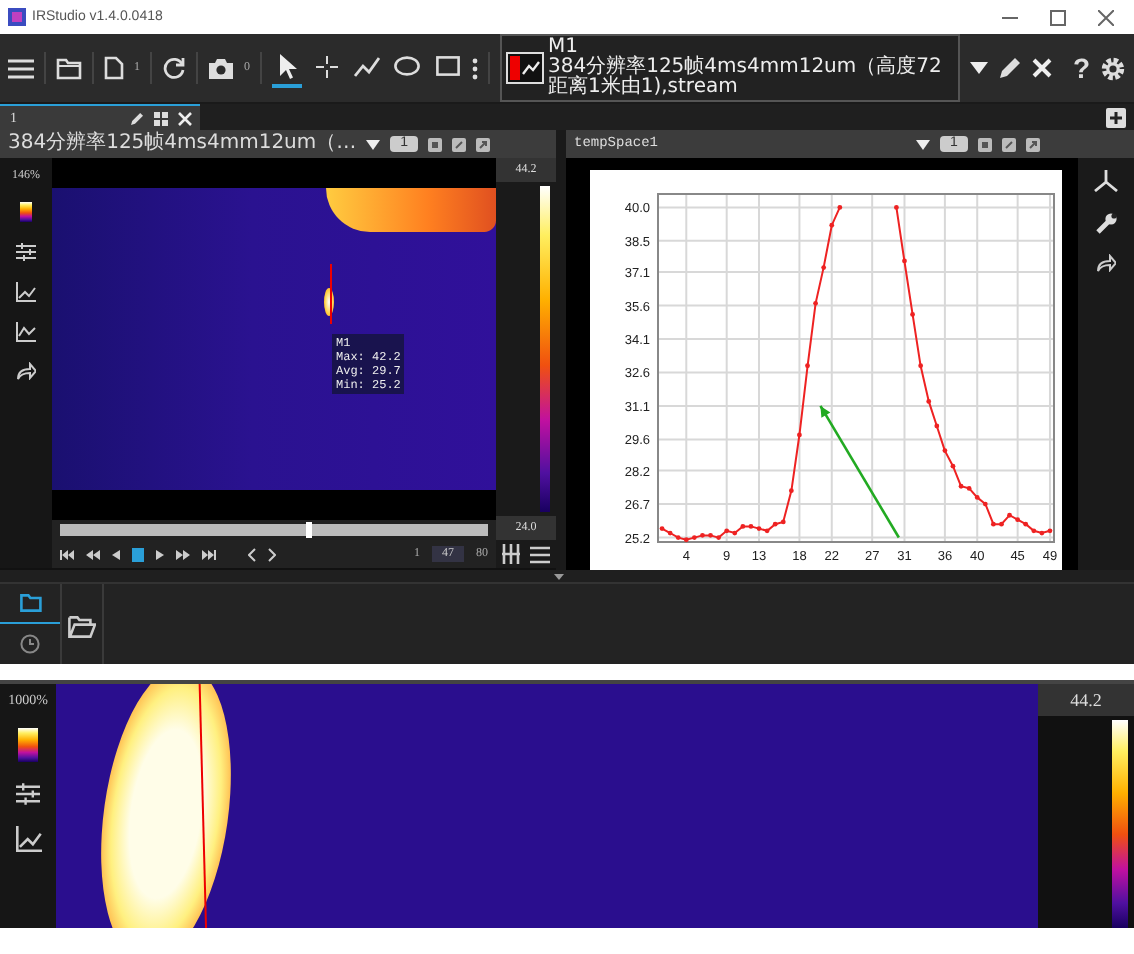 Image resolution: width=1134 pixels, height=954 pixels. I want to click on refresh-icon, so click(174, 68).